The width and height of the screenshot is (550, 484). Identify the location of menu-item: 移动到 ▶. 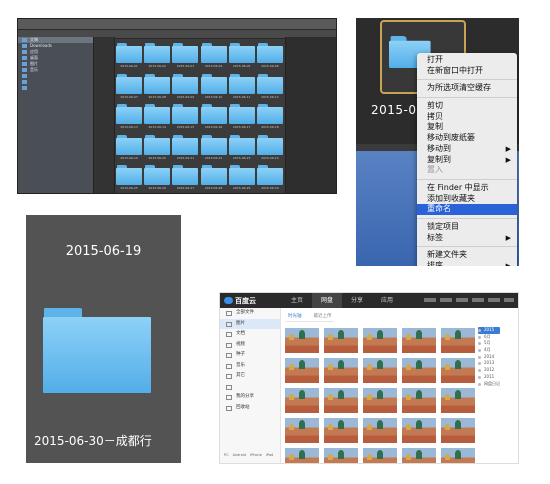
(467, 149).